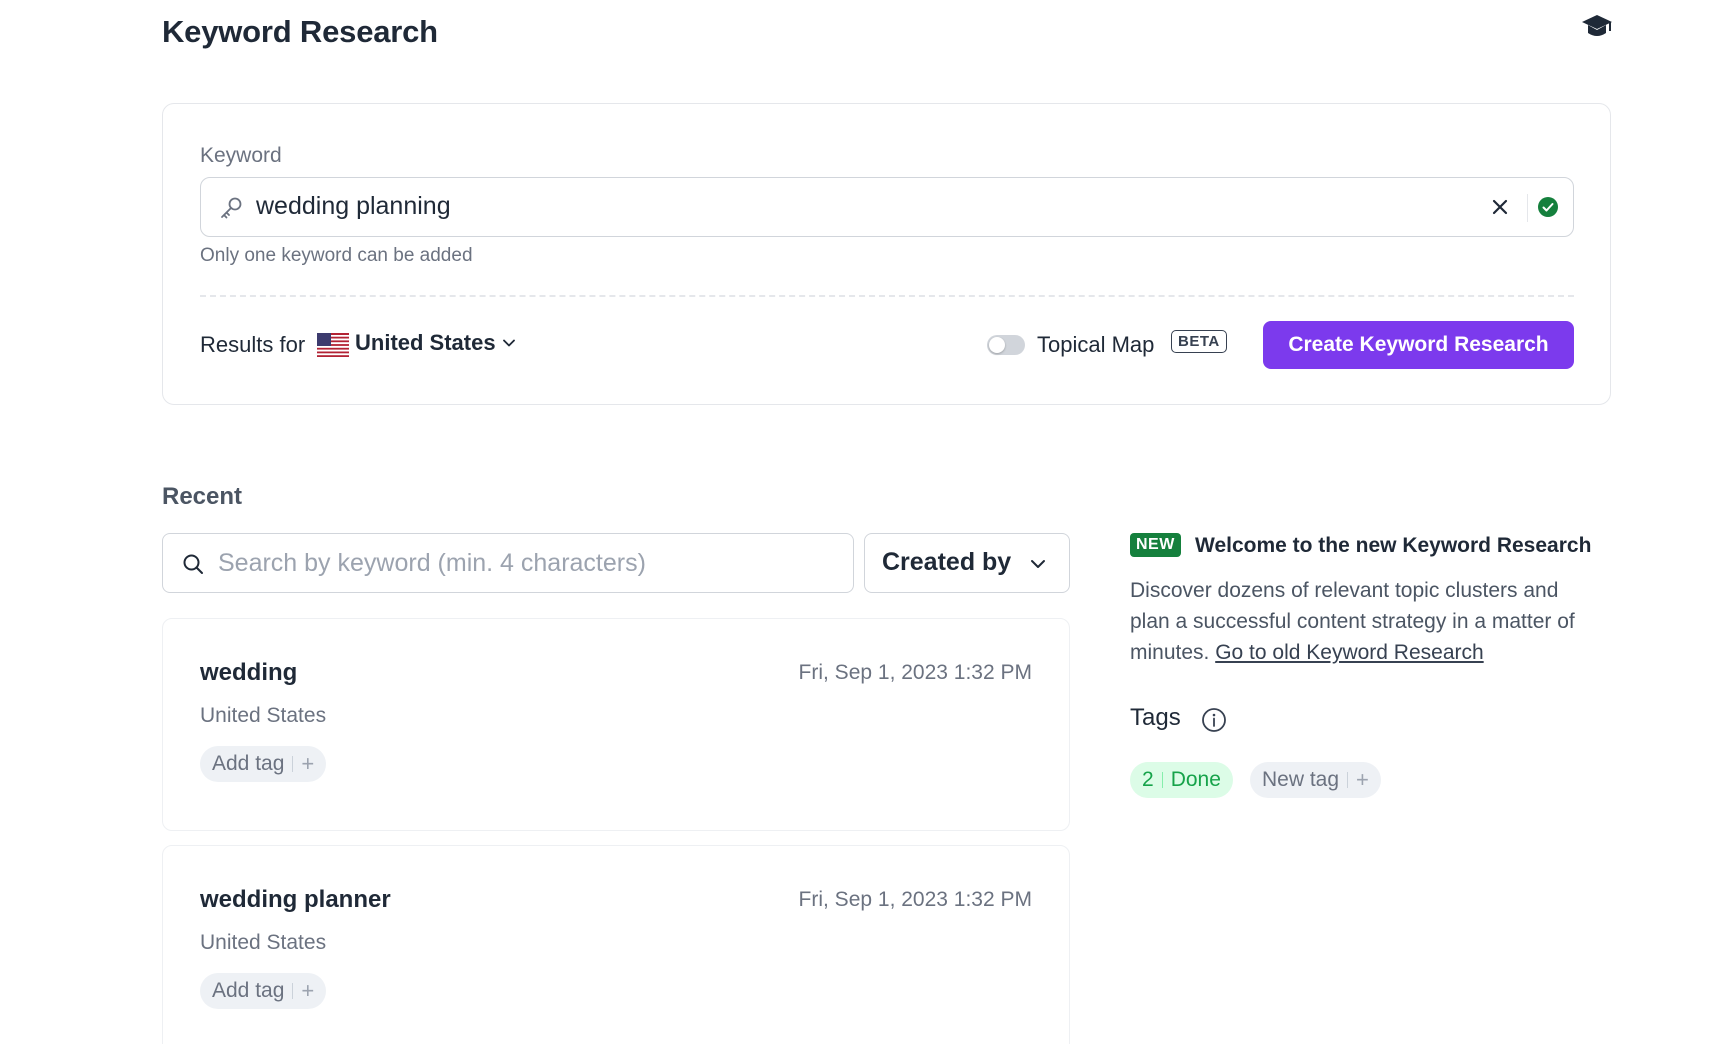  Describe the element at coordinates (1148, 779) in the screenshot. I see `tag-count: 2` at that location.